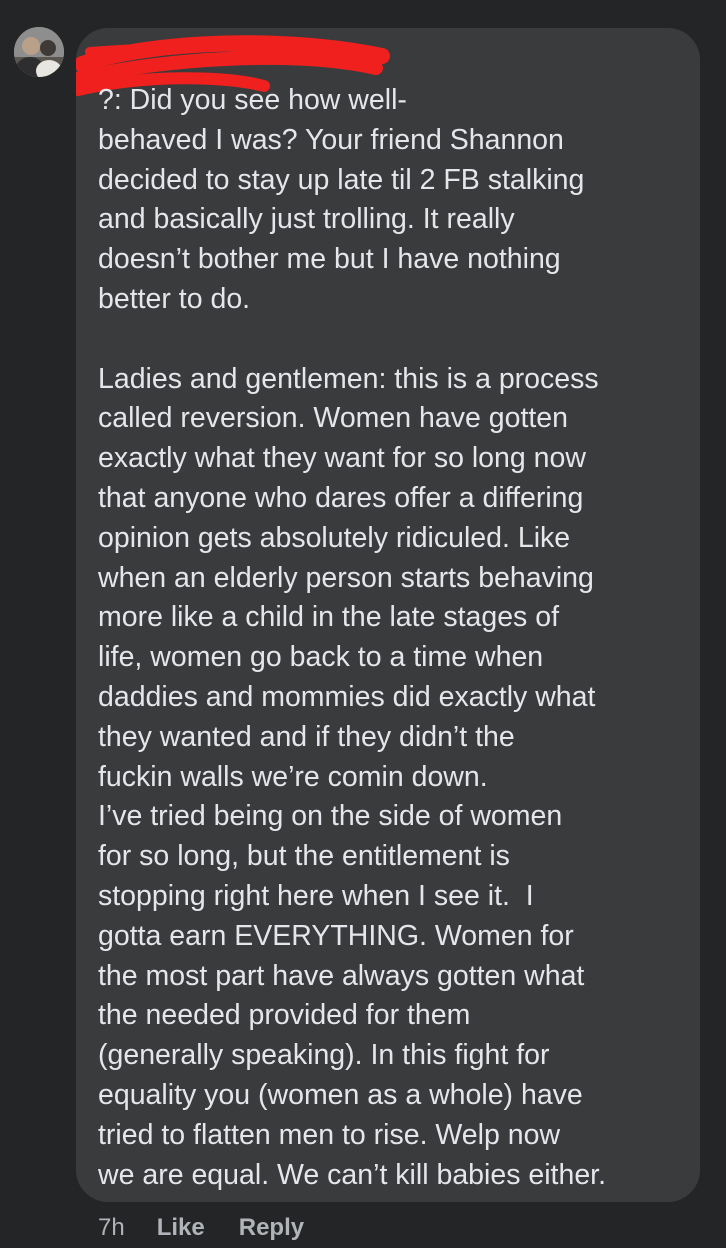  I want to click on comment-actions: 7h Like Reply, so click(218, 1228).